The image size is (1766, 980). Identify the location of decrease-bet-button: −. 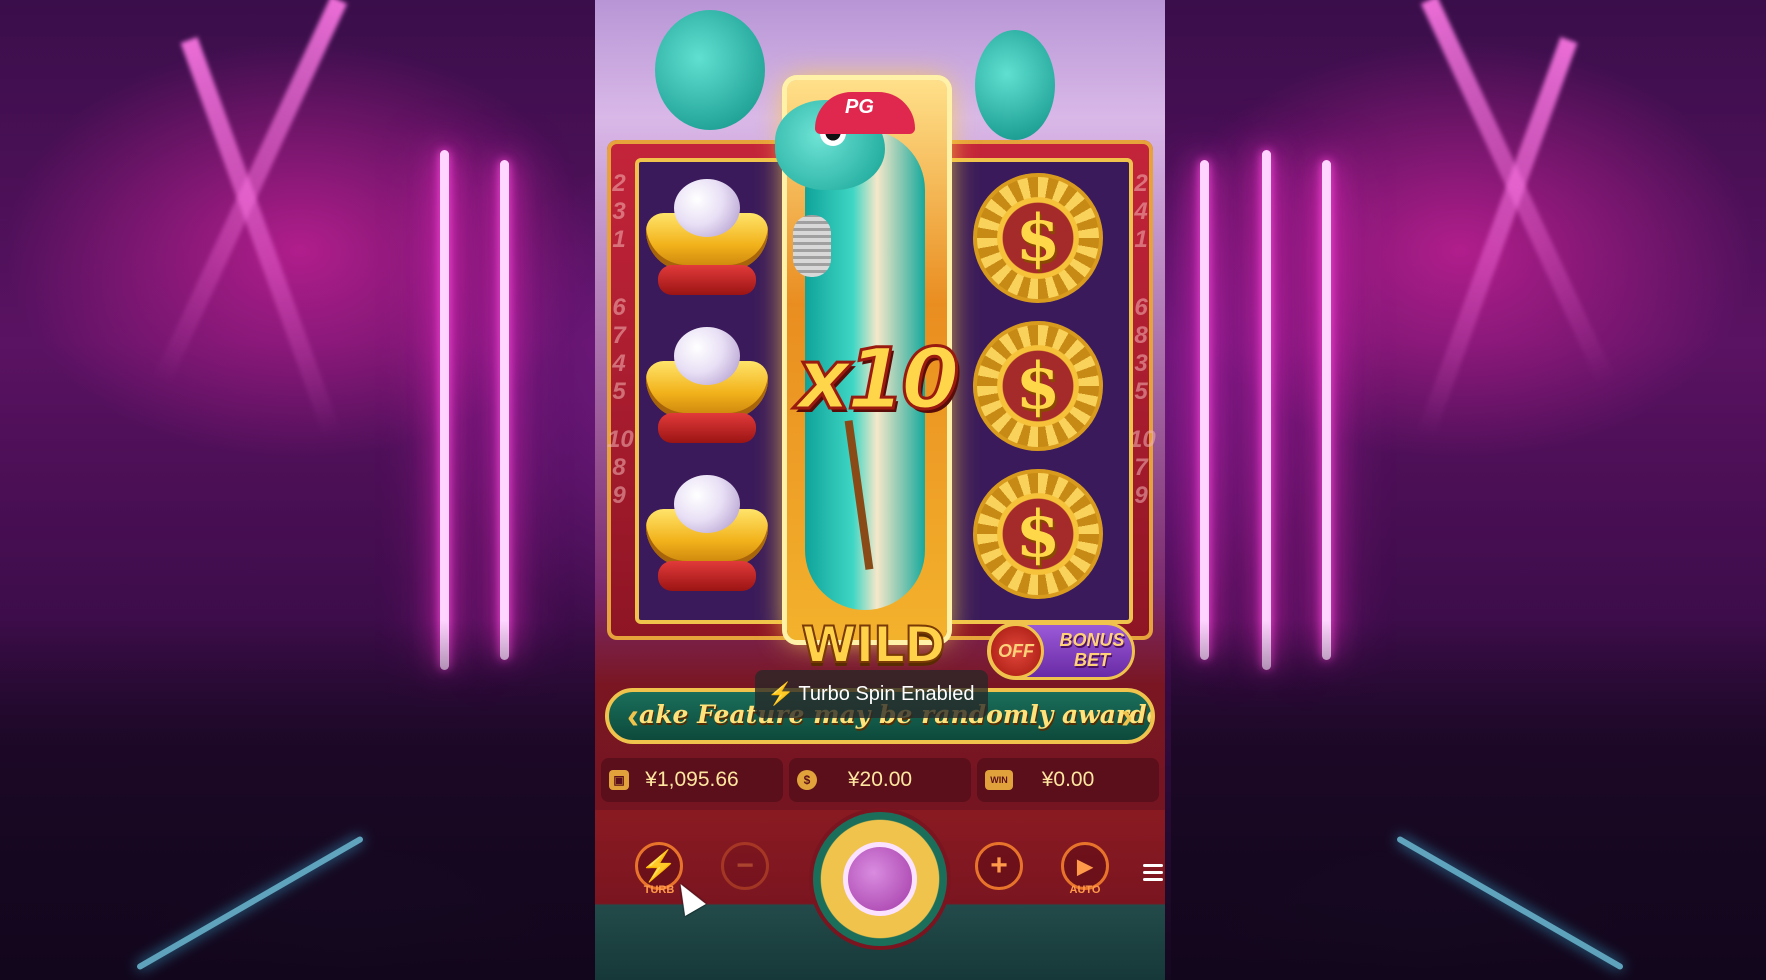
(745, 866).